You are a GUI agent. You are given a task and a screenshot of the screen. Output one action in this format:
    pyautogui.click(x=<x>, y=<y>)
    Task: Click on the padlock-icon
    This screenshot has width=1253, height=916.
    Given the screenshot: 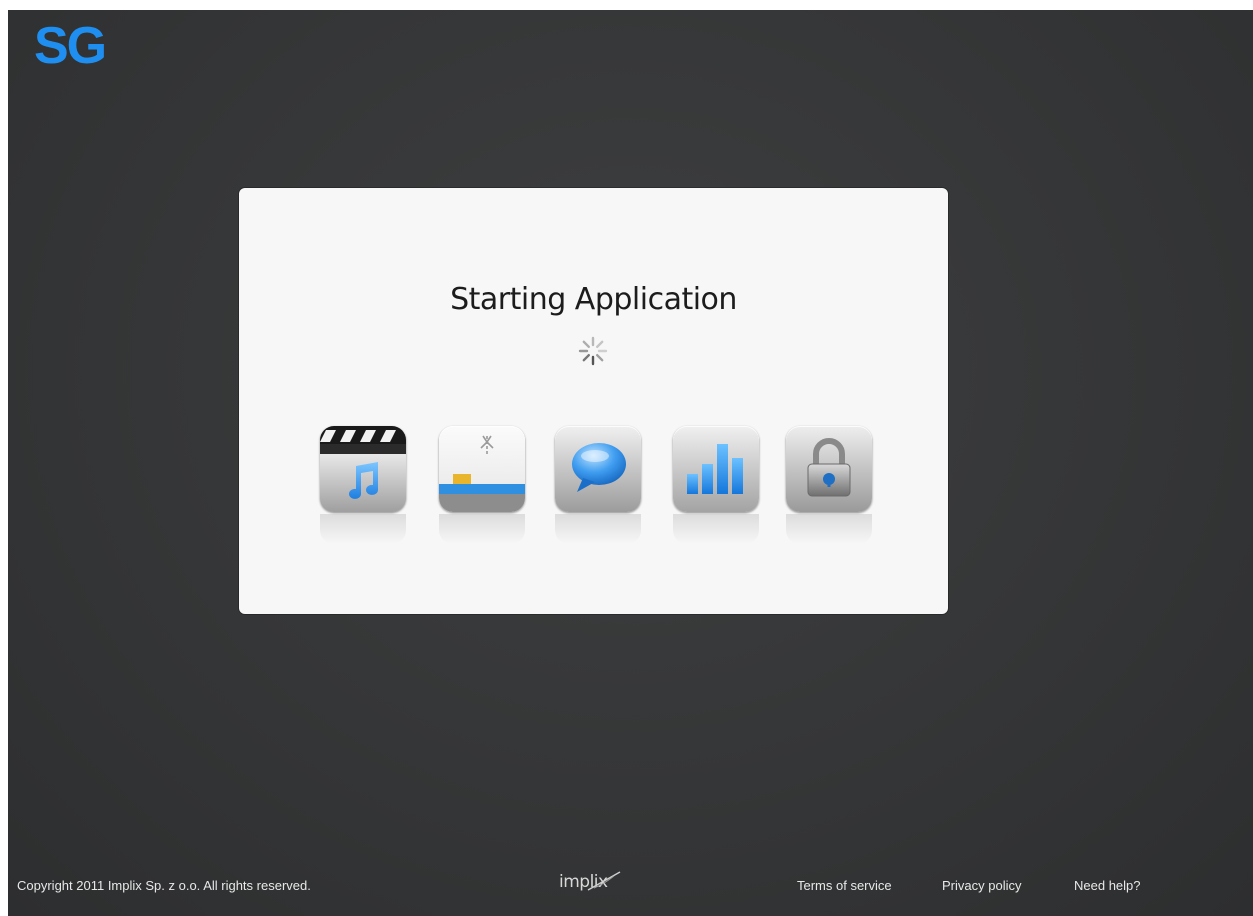 What is the action you would take?
    pyautogui.click(x=829, y=467)
    